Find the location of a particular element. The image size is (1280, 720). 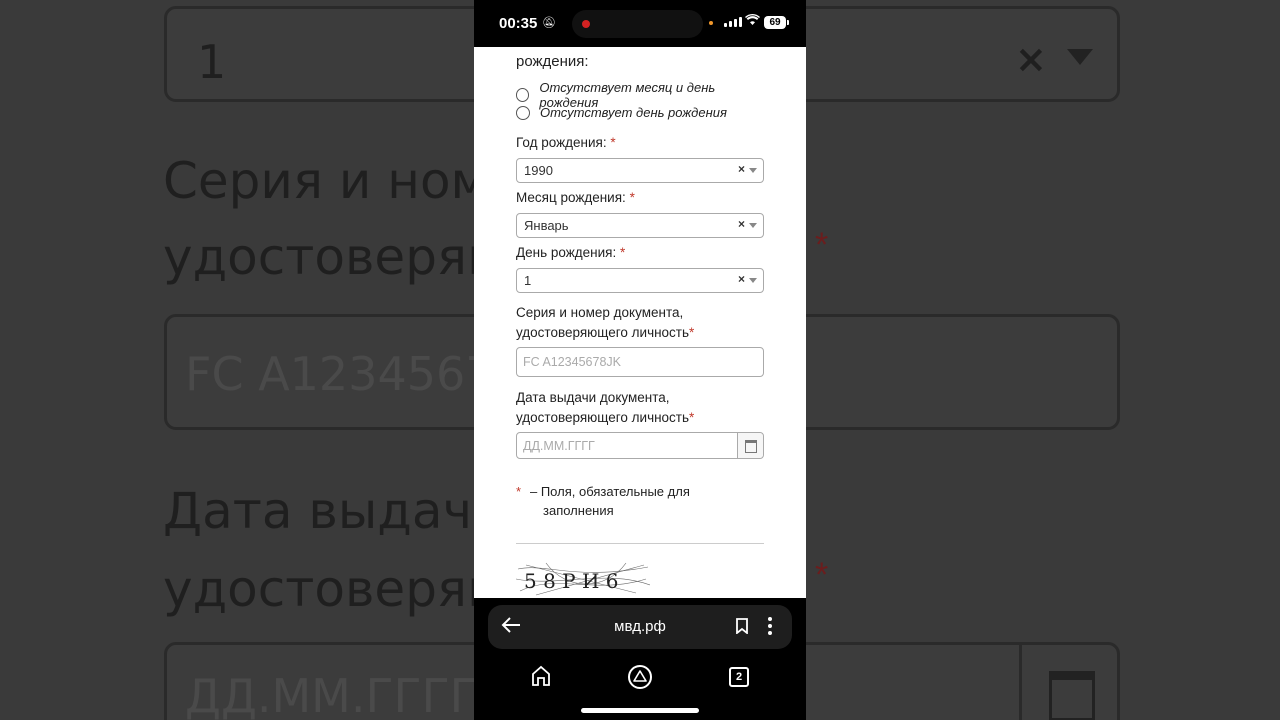

calendar-button is located at coordinates (750, 445).